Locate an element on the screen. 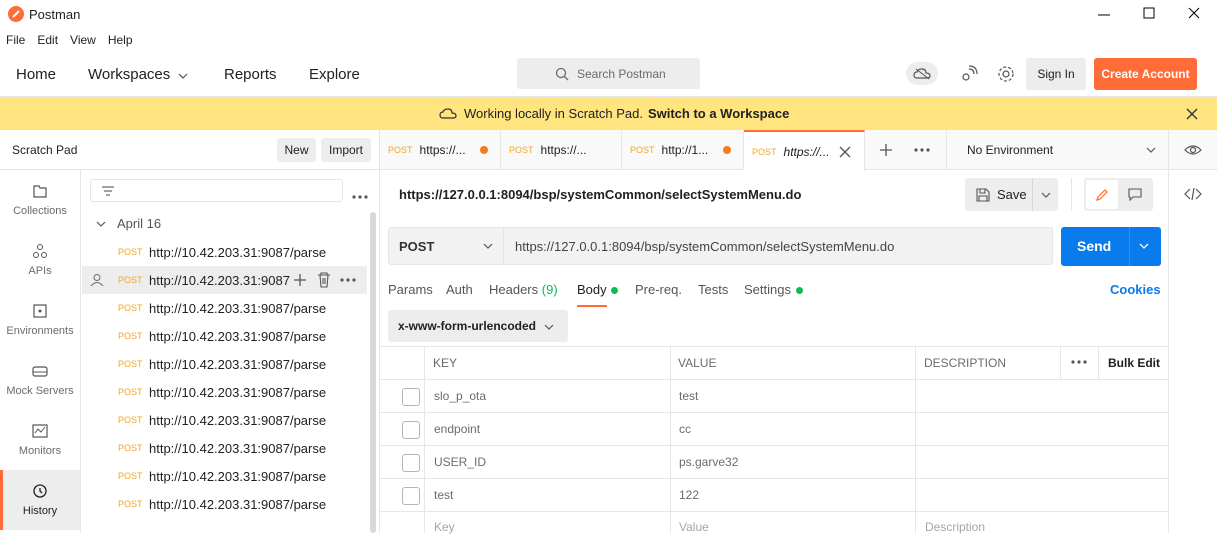 This screenshot has height=534, width=1217. gear-icon is located at coordinates (1006, 76).